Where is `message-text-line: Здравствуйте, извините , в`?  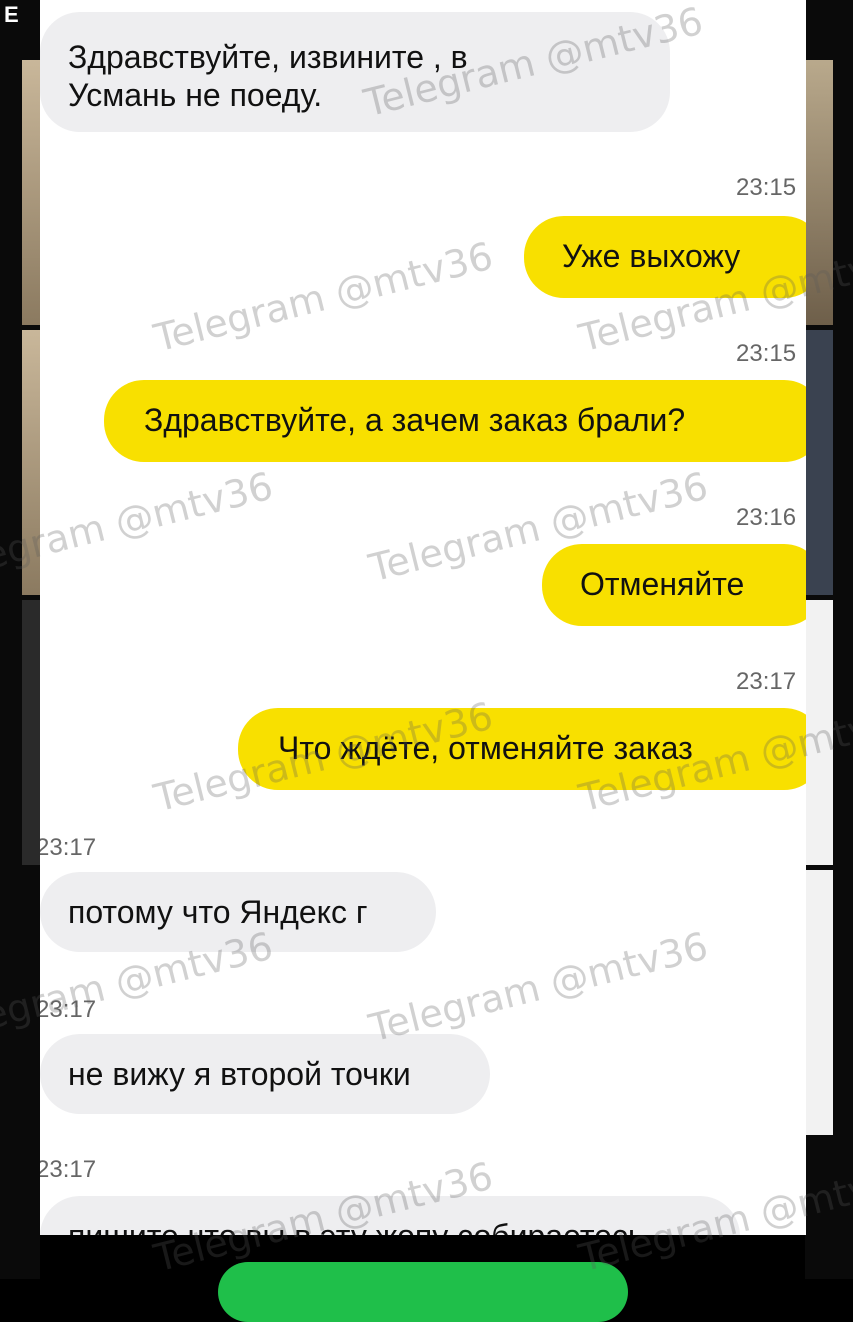
message-text-line: Здравствуйте, извините , в is located at coordinates (268, 57).